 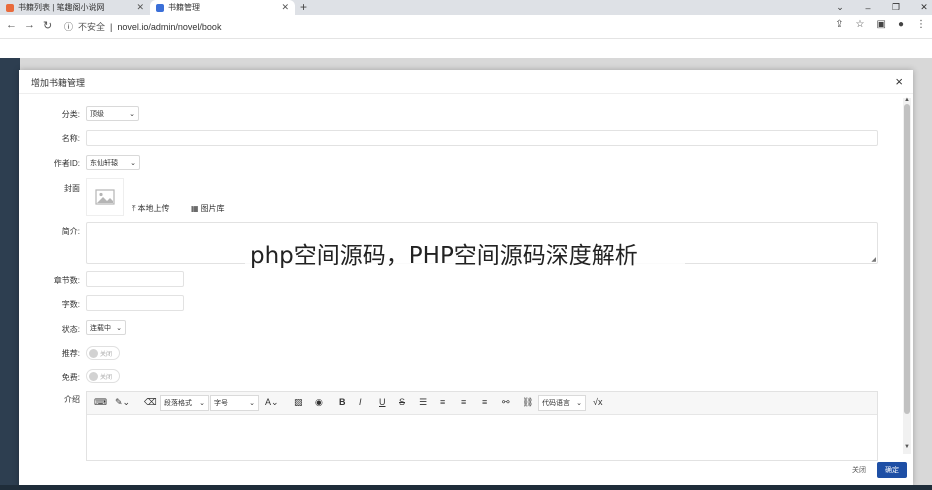 I want to click on status-value: 连载中, so click(x=100, y=328).